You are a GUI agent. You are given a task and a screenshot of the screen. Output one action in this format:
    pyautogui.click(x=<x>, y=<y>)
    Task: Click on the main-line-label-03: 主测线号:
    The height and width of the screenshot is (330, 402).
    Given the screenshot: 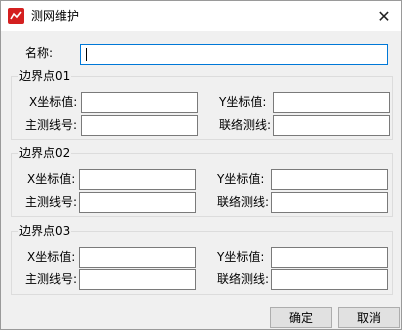 What is the action you would take?
    pyautogui.click(x=51, y=279)
    